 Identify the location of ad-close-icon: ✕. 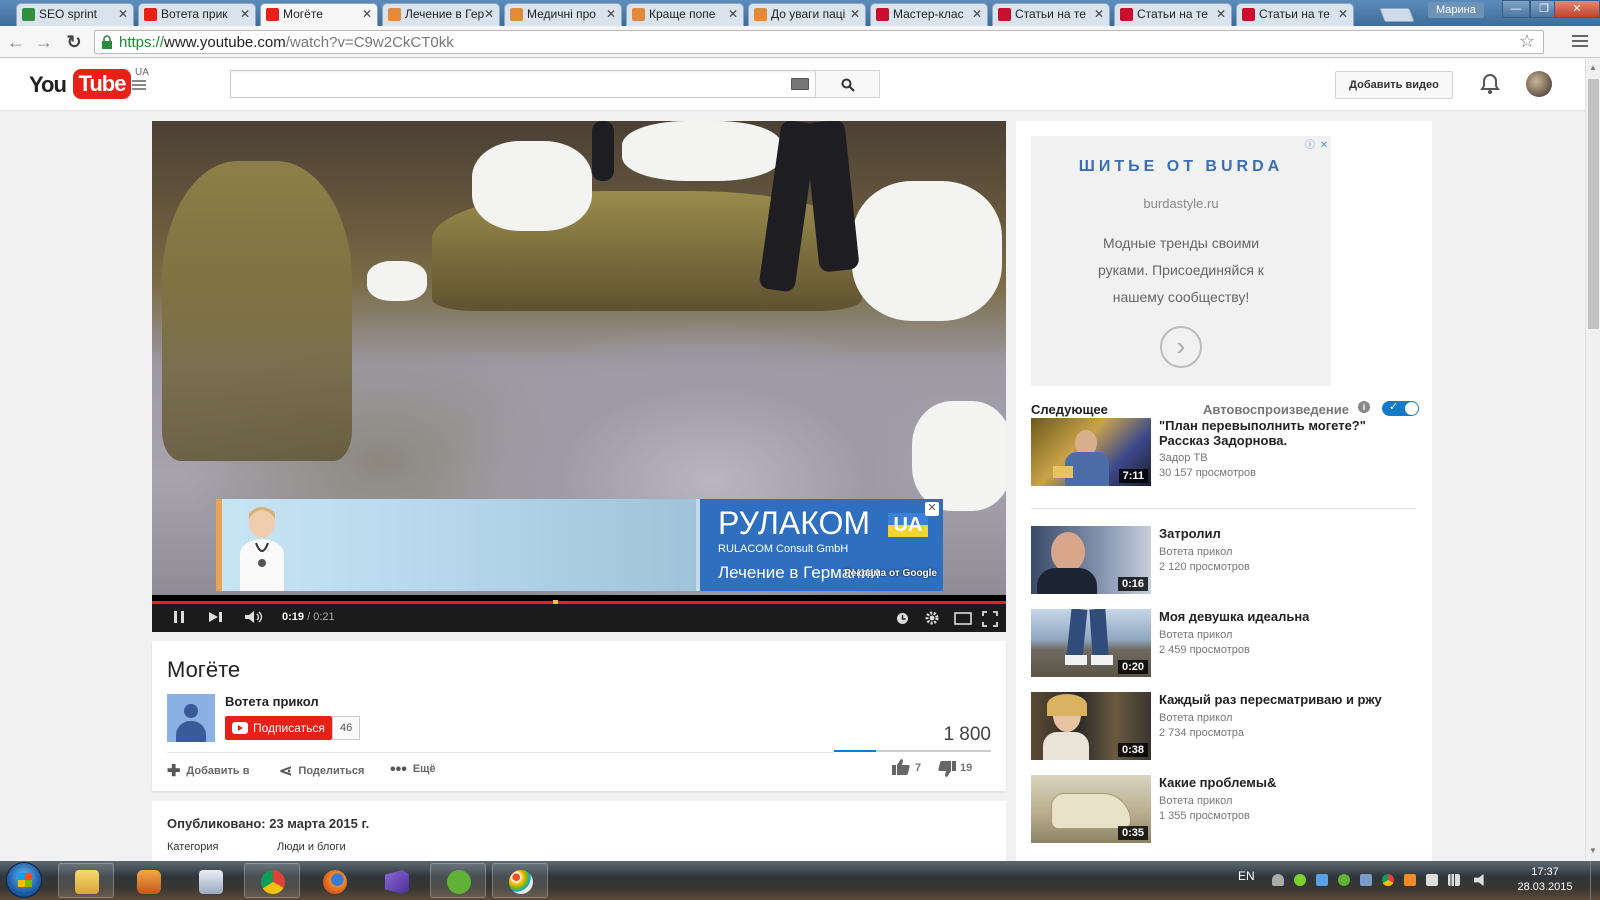
(1324, 146).